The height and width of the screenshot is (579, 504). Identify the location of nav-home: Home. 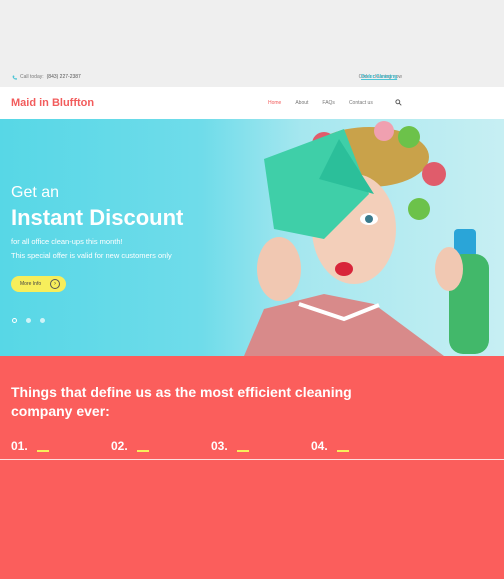
(274, 103).